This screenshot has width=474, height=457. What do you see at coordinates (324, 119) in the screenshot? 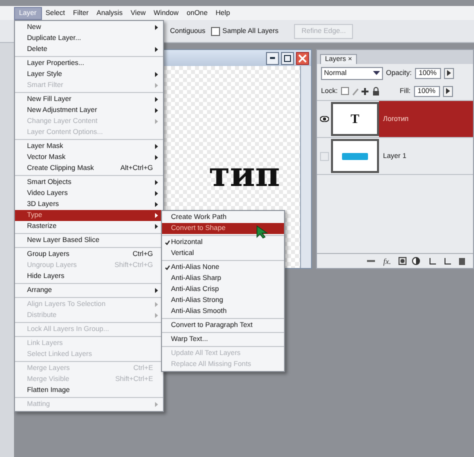
I see `eye-icon` at bounding box center [324, 119].